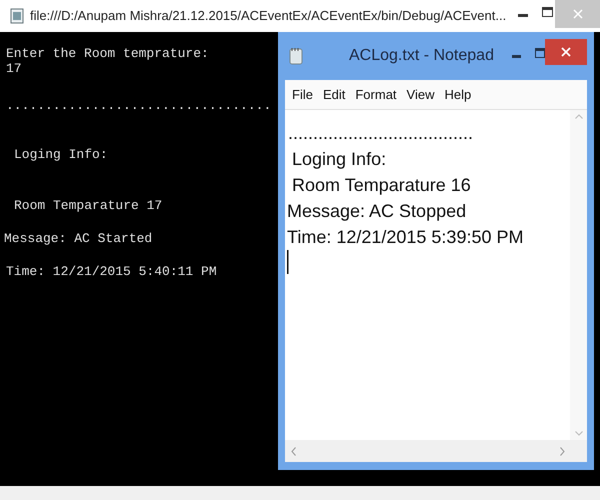  I want to click on console-text: Loging Info:, so click(60, 154).